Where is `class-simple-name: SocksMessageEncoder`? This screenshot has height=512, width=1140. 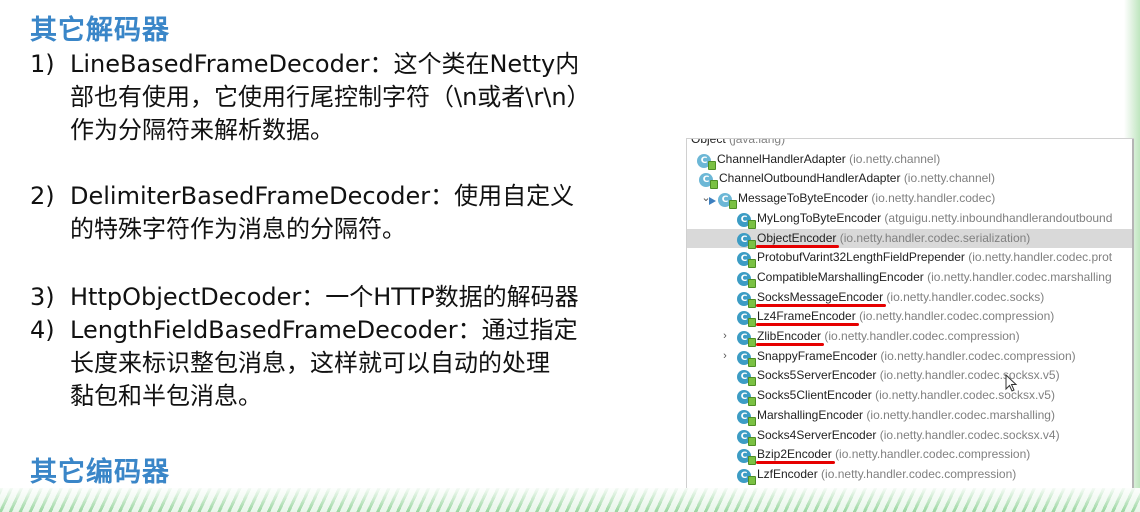 class-simple-name: SocksMessageEncoder is located at coordinates (820, 296).